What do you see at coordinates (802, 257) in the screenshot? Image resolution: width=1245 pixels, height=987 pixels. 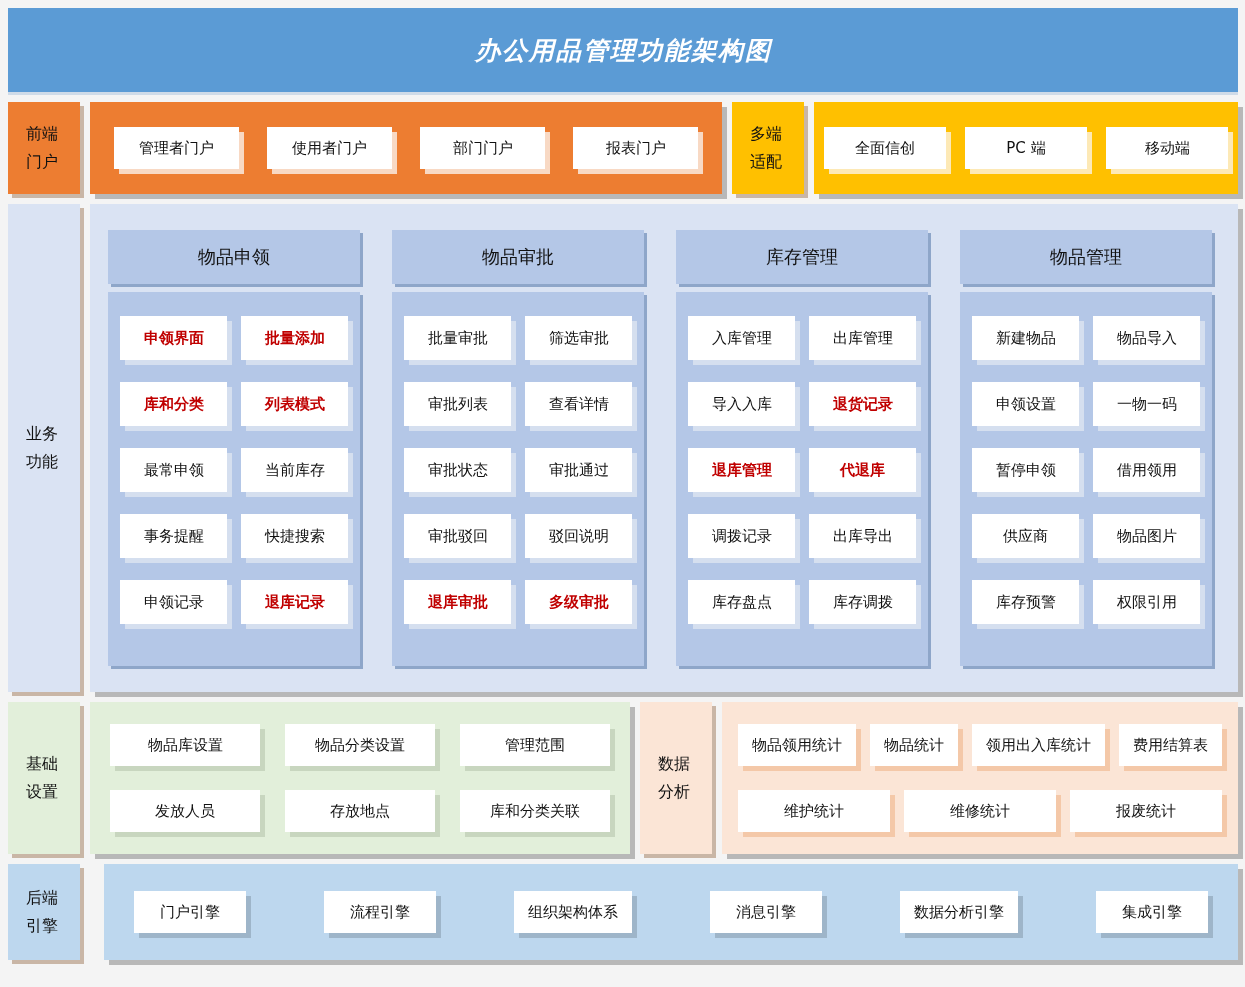 I see `module-header: 库存管理` at bounding box center [802, 257].